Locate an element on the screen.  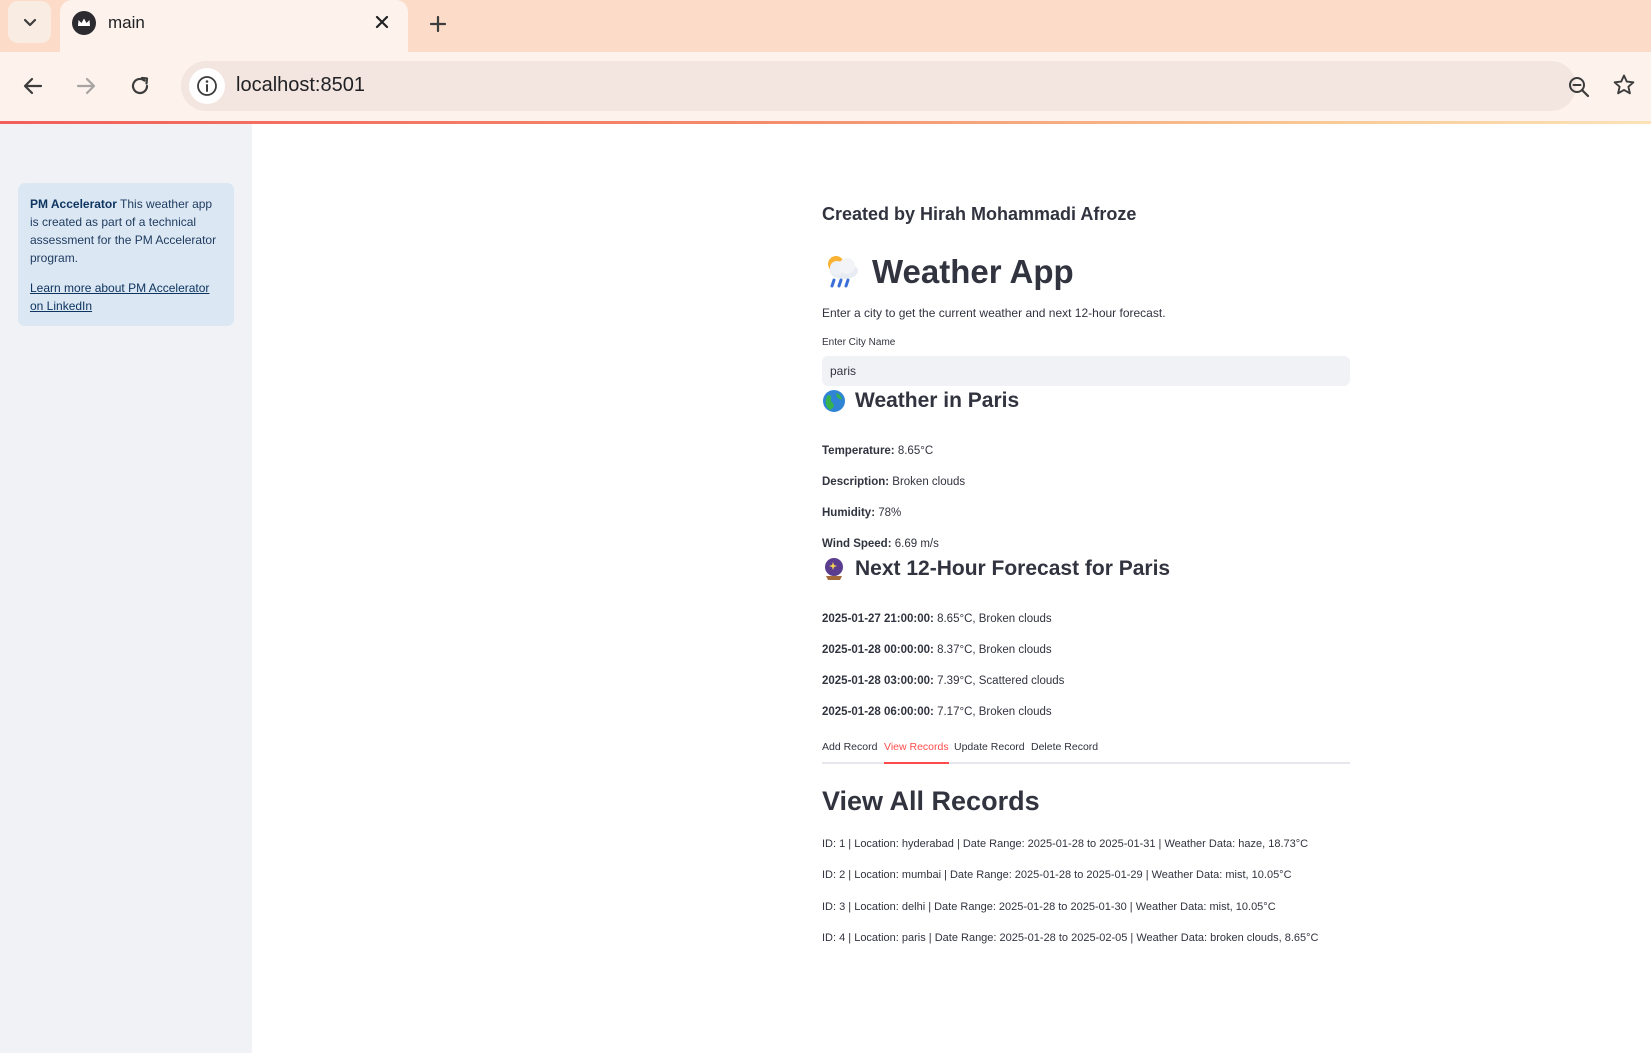
url-text: localhost:8501 is located at coordinates (300, 85).